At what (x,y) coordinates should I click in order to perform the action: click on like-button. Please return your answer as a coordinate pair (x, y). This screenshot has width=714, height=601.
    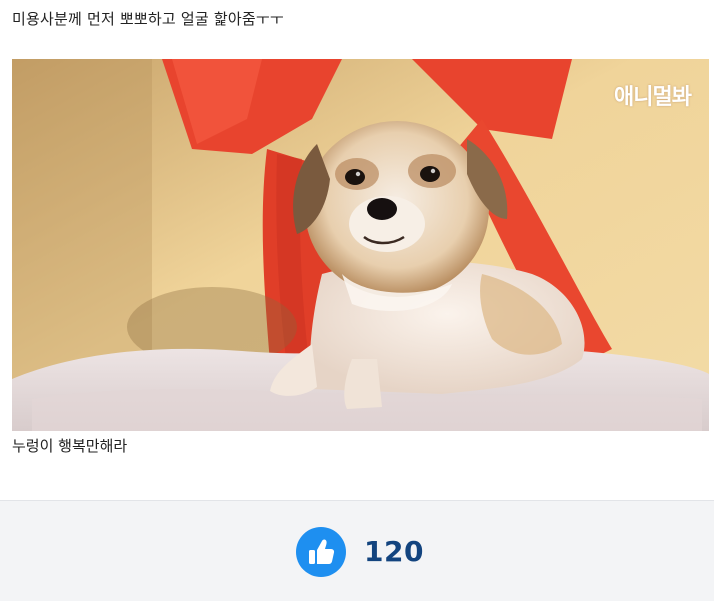
    Looking at the image, I should click on (321, 552).